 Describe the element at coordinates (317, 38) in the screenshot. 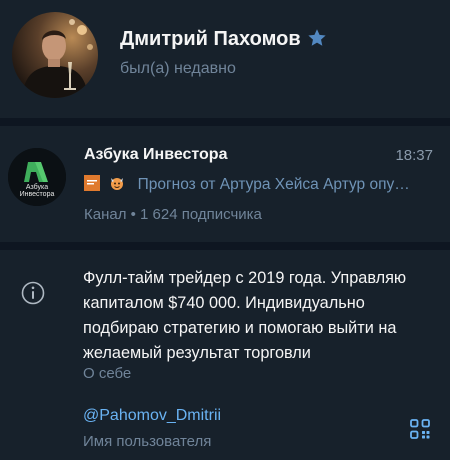

I see `star-icon` at that location.